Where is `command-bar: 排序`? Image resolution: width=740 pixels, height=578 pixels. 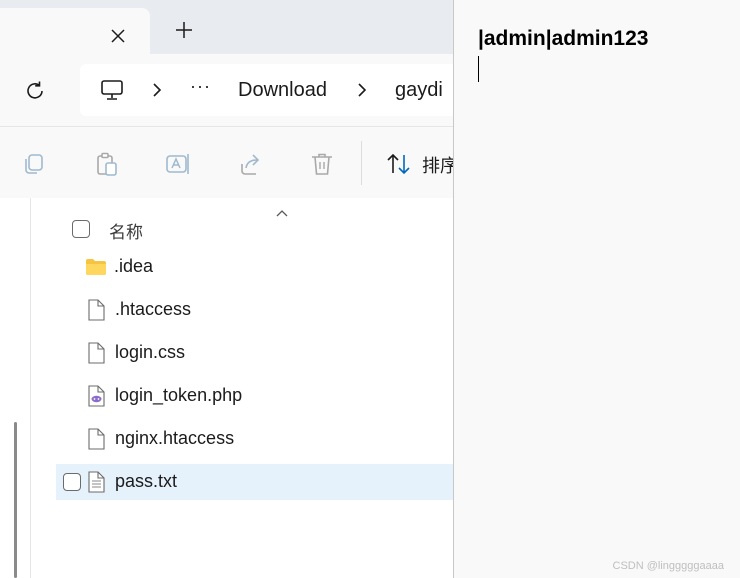
command-bar: 排序 is located at coordinates (229, 163).